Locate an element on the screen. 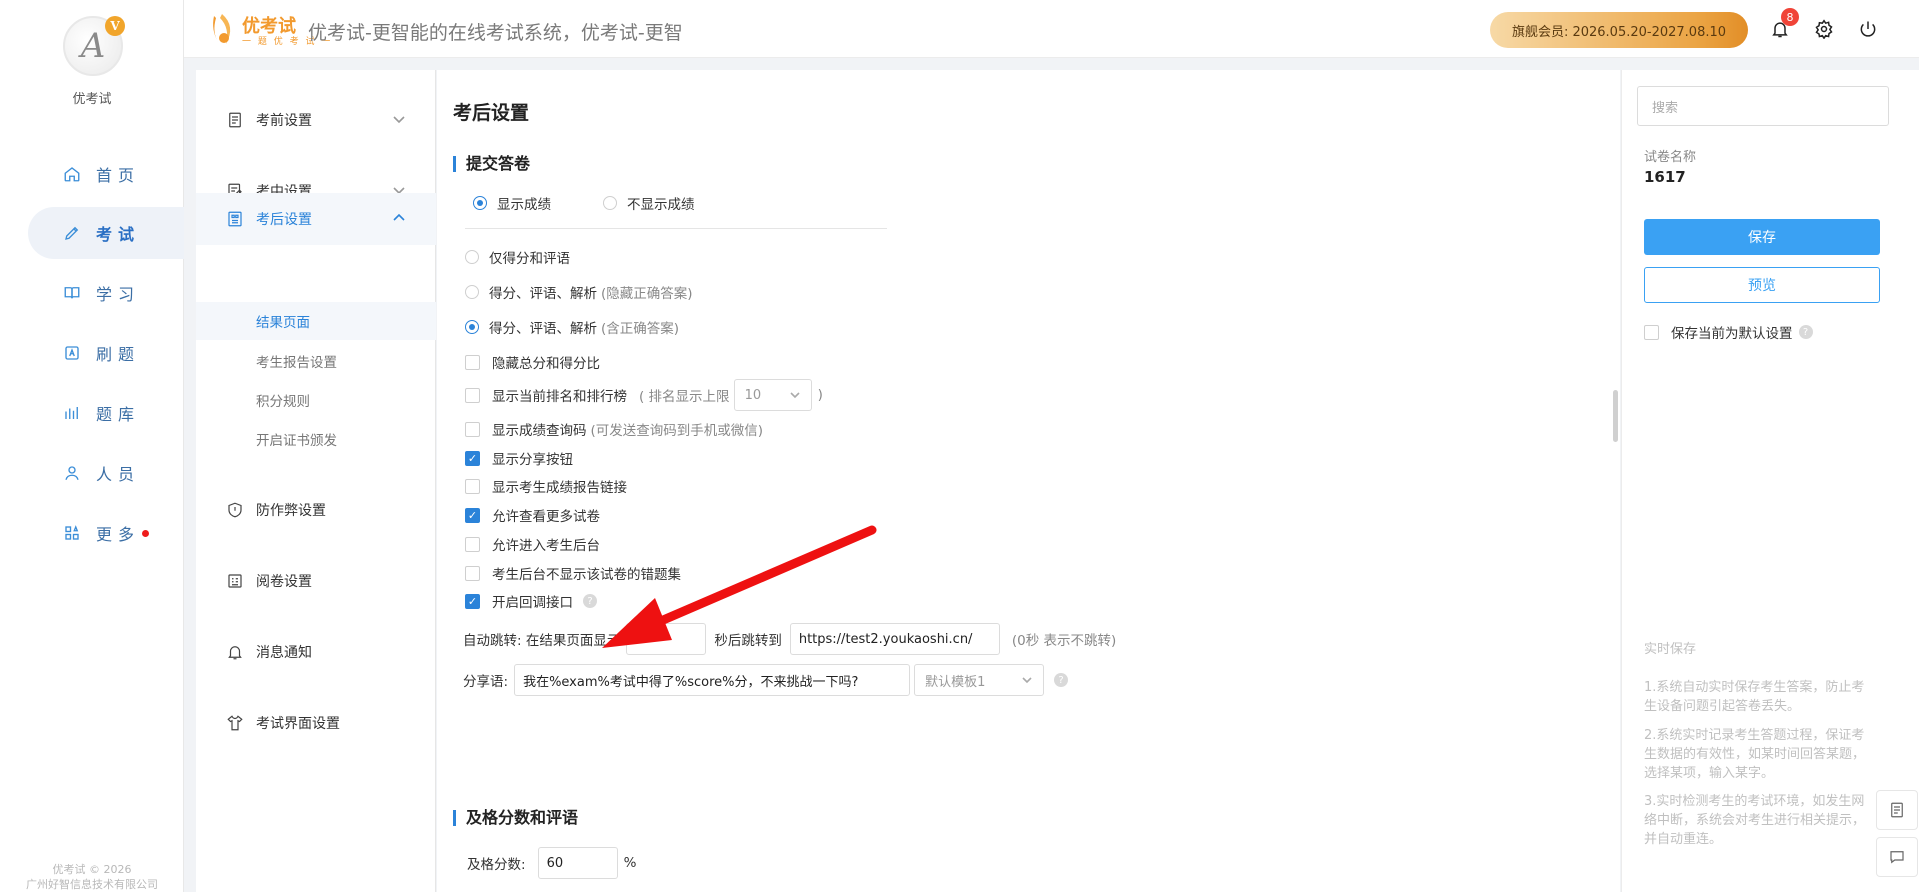 The image size is (1919, 892). page-title: 考后设置 is located at coordinates (491, 113).